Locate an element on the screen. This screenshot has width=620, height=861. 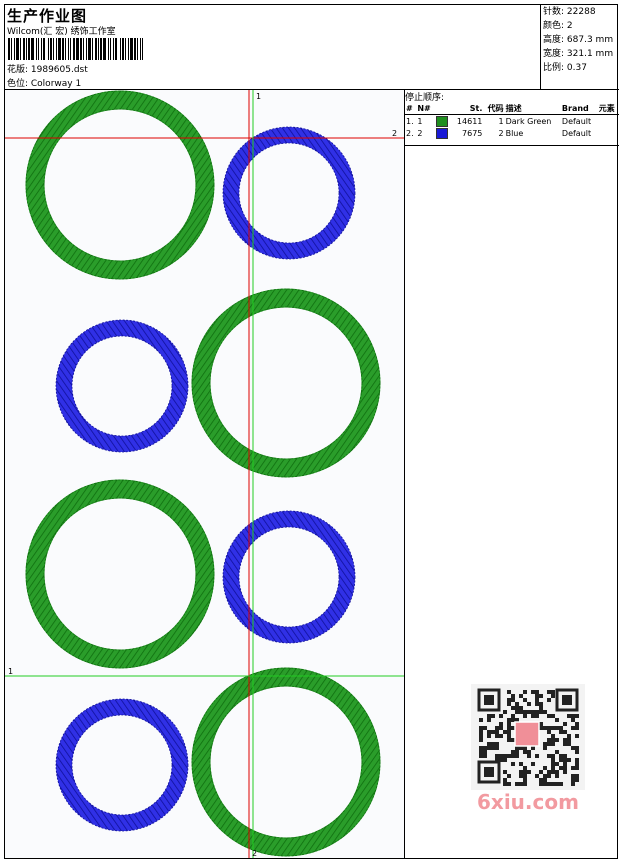
guide-label: 1 is located at coordinates (10, 671).